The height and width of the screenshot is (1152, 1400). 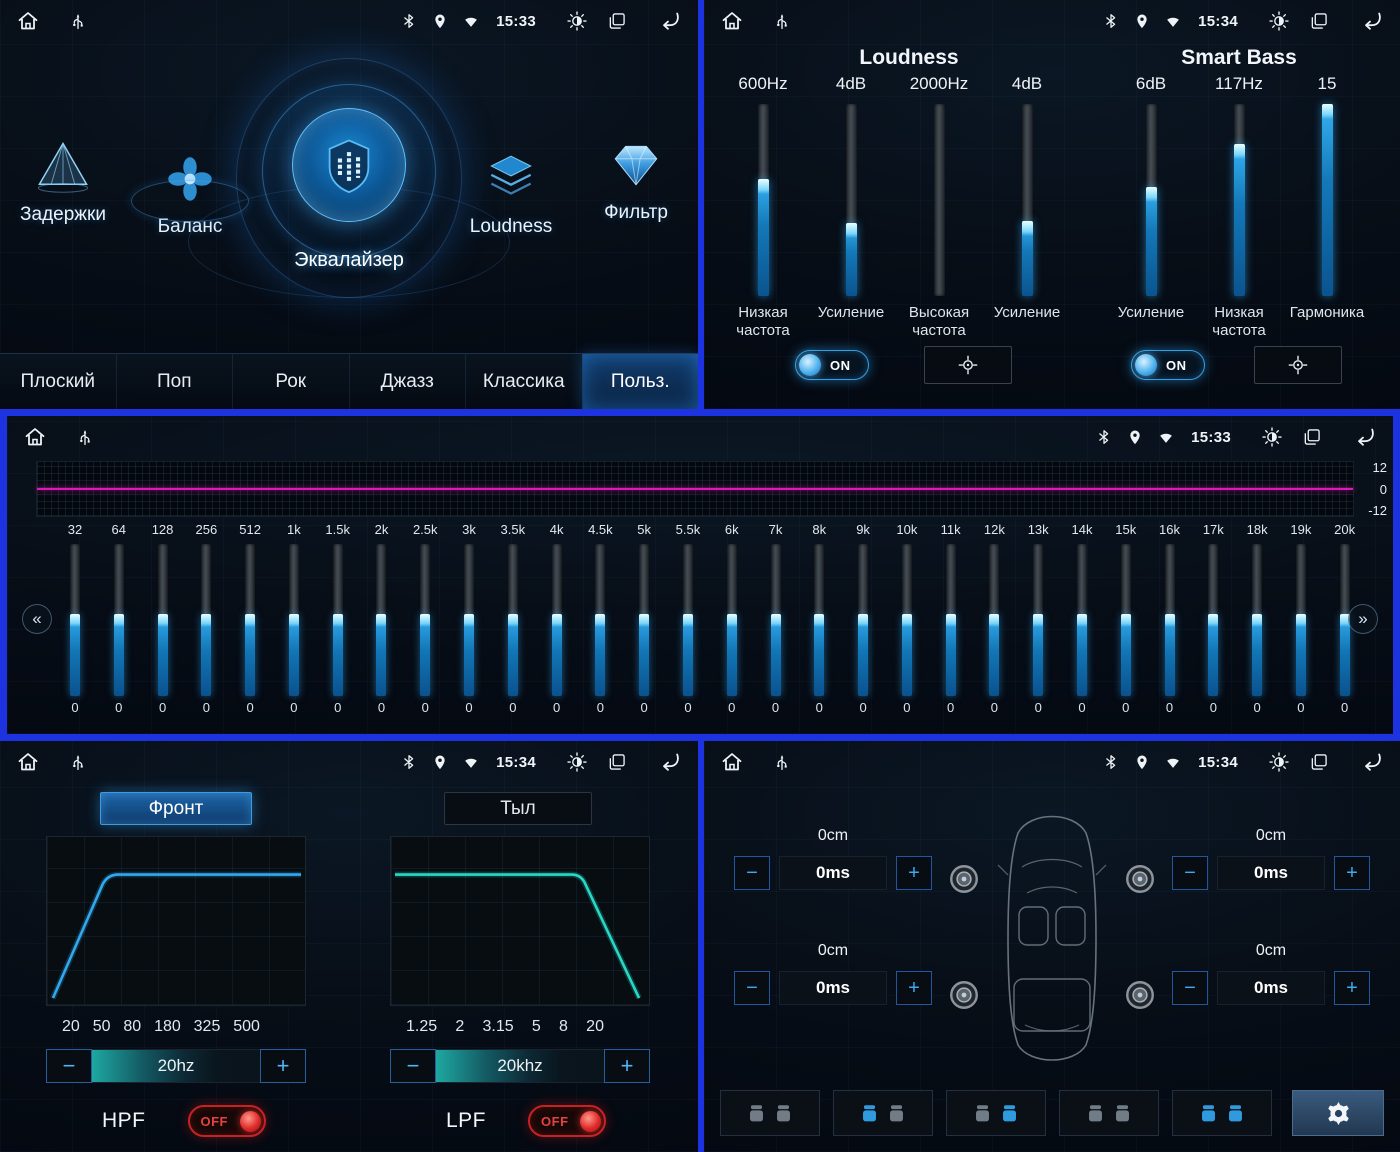 I want to click on eq-band: 13k 0, so click(x=1038, y=618).